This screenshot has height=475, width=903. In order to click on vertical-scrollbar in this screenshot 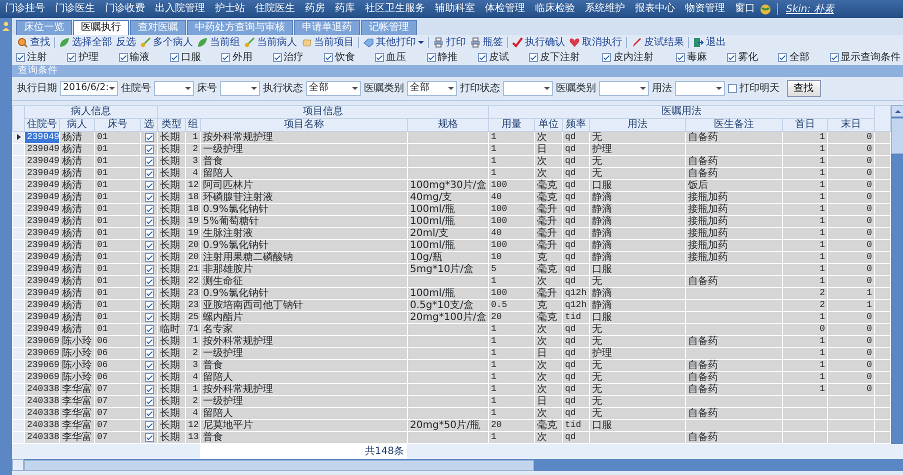, I will do `click(897, 274)`.